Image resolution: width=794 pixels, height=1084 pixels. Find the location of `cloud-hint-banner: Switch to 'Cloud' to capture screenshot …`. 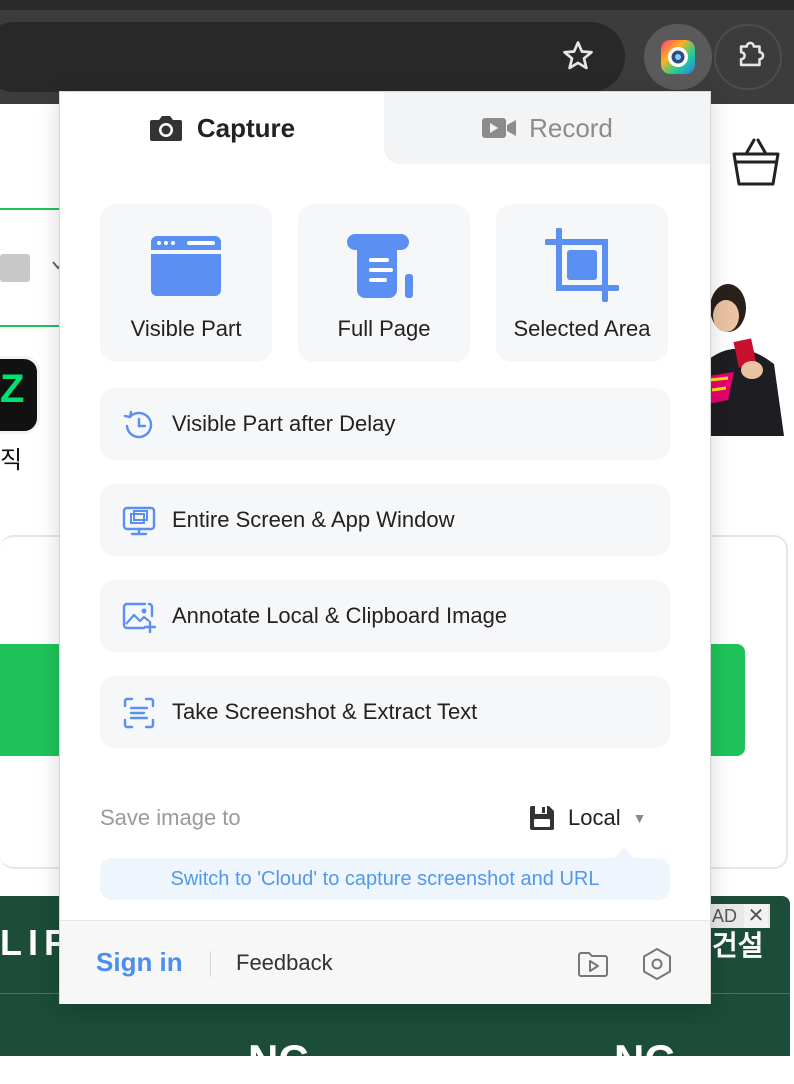

cloud-hint-banner: Switch to 'Cloud' to capture screenshot … is located at coordinates (385, 879).